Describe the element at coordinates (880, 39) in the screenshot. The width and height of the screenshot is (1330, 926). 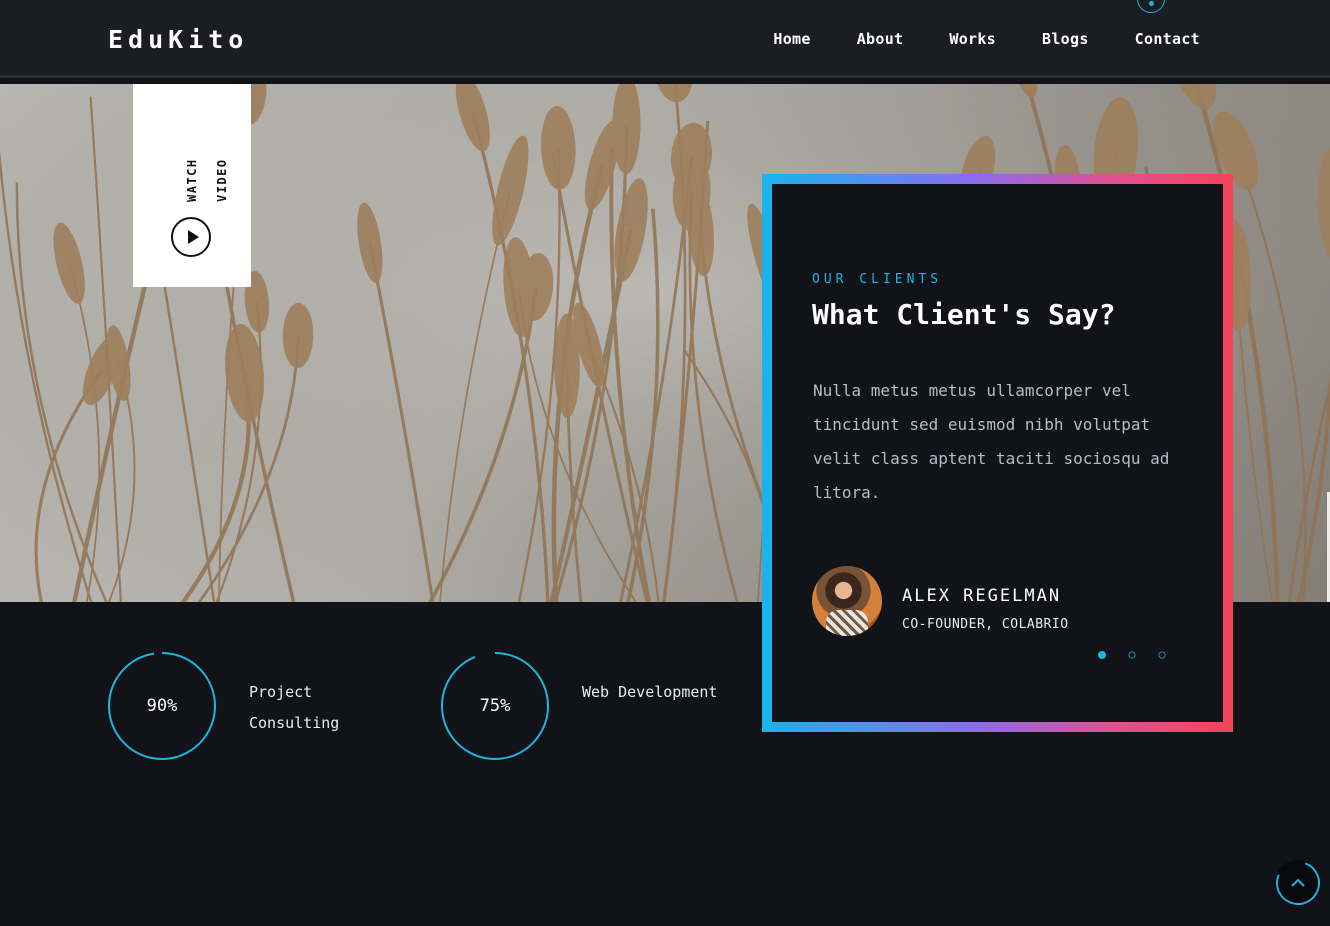
I see `nav-about: About` at that location.